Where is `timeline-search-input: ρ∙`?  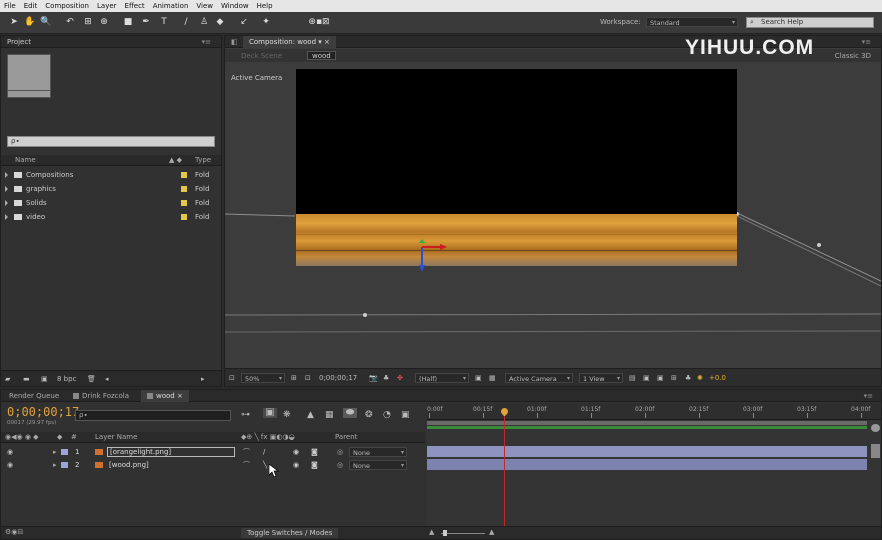 timeline-search-input: ρ∙ is located at coordinates (153, 415).